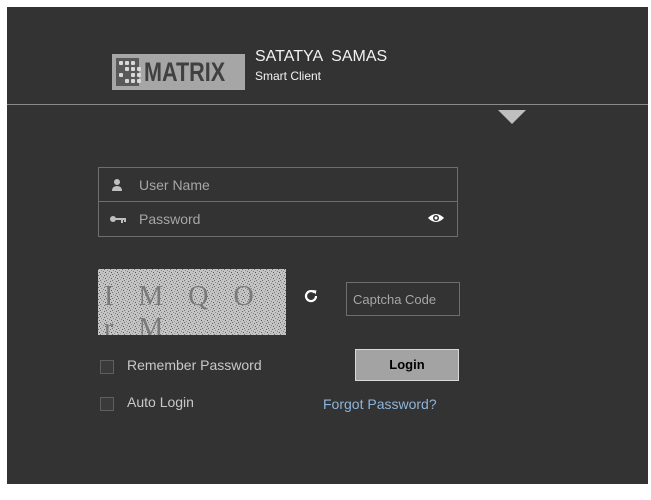 Image resolution: width=651 pixels, height=500 pixels. Describe the element at coordinates (327, 104) in the screenshot. I see `header-divider` at that location.